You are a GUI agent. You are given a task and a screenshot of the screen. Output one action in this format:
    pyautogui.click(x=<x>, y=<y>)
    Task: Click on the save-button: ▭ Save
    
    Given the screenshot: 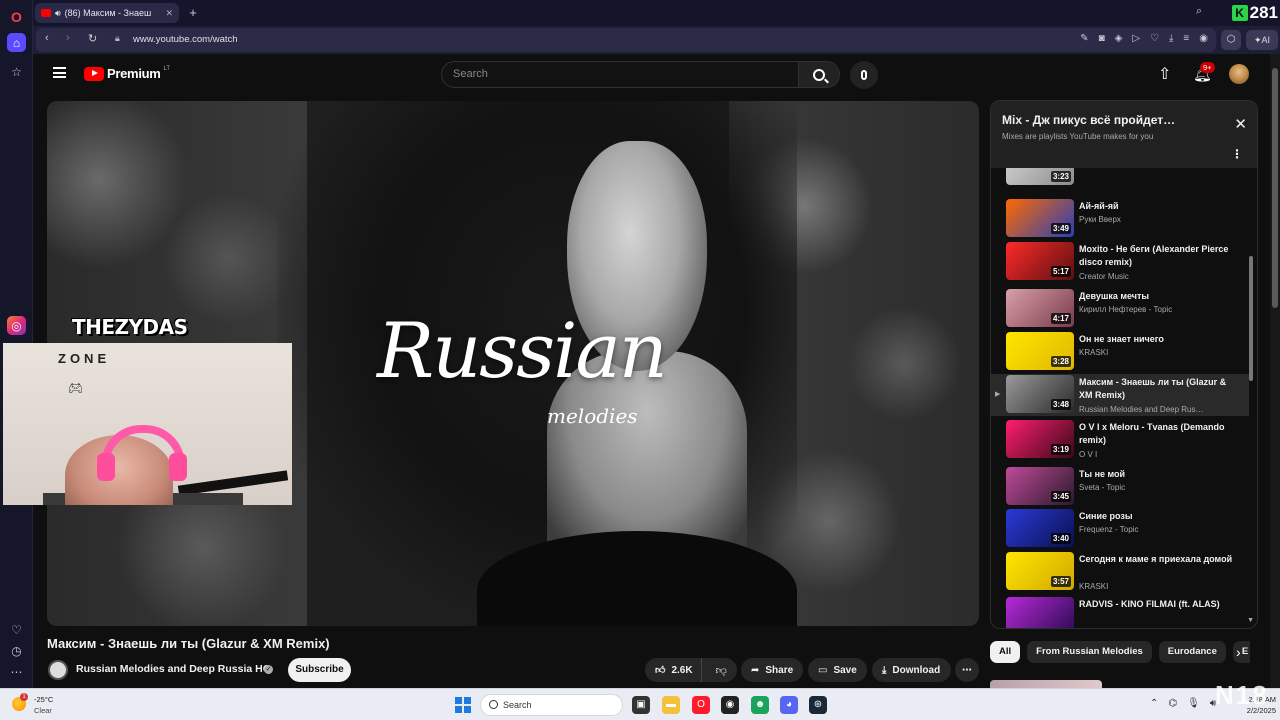 What is the action you would take?
    pyautogui.click(x=837, y=670)
    